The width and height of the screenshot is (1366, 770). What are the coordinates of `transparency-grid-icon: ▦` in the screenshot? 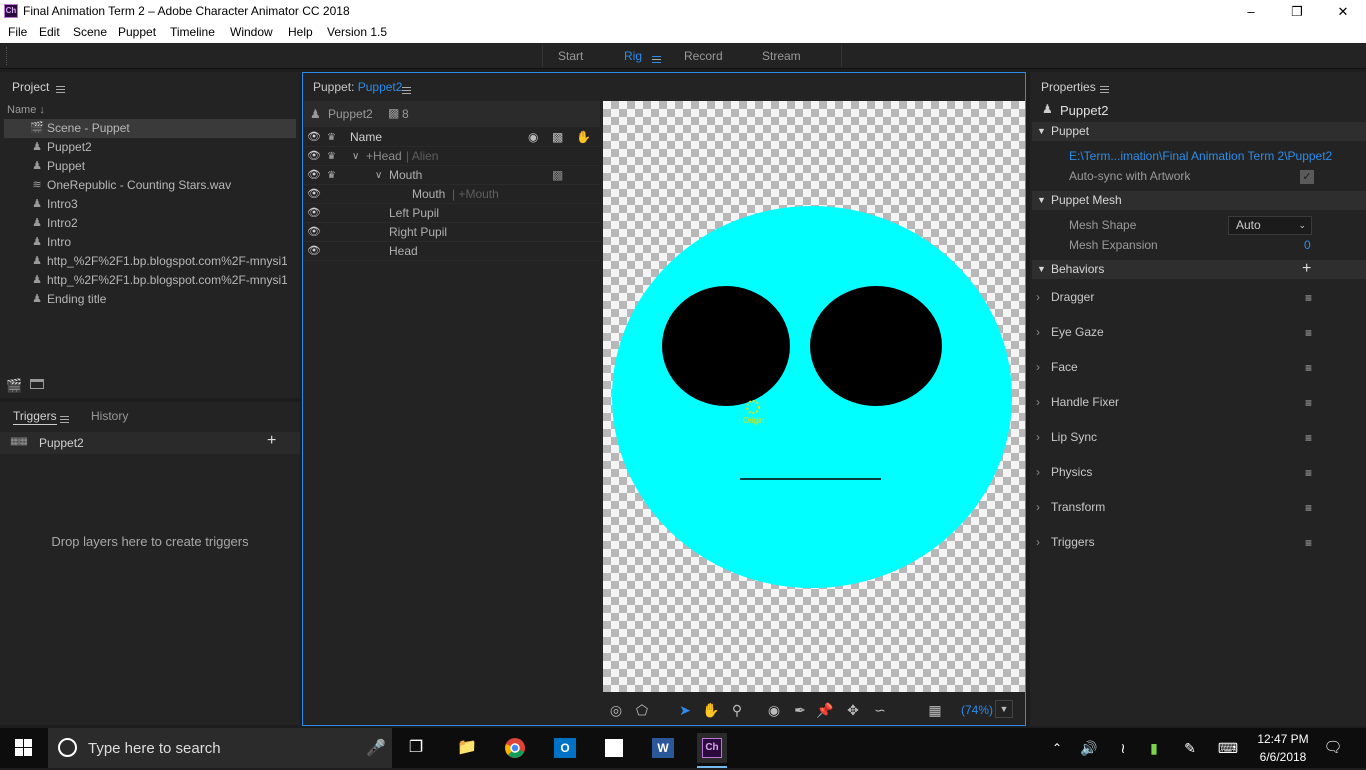 It's located at (935, 710).